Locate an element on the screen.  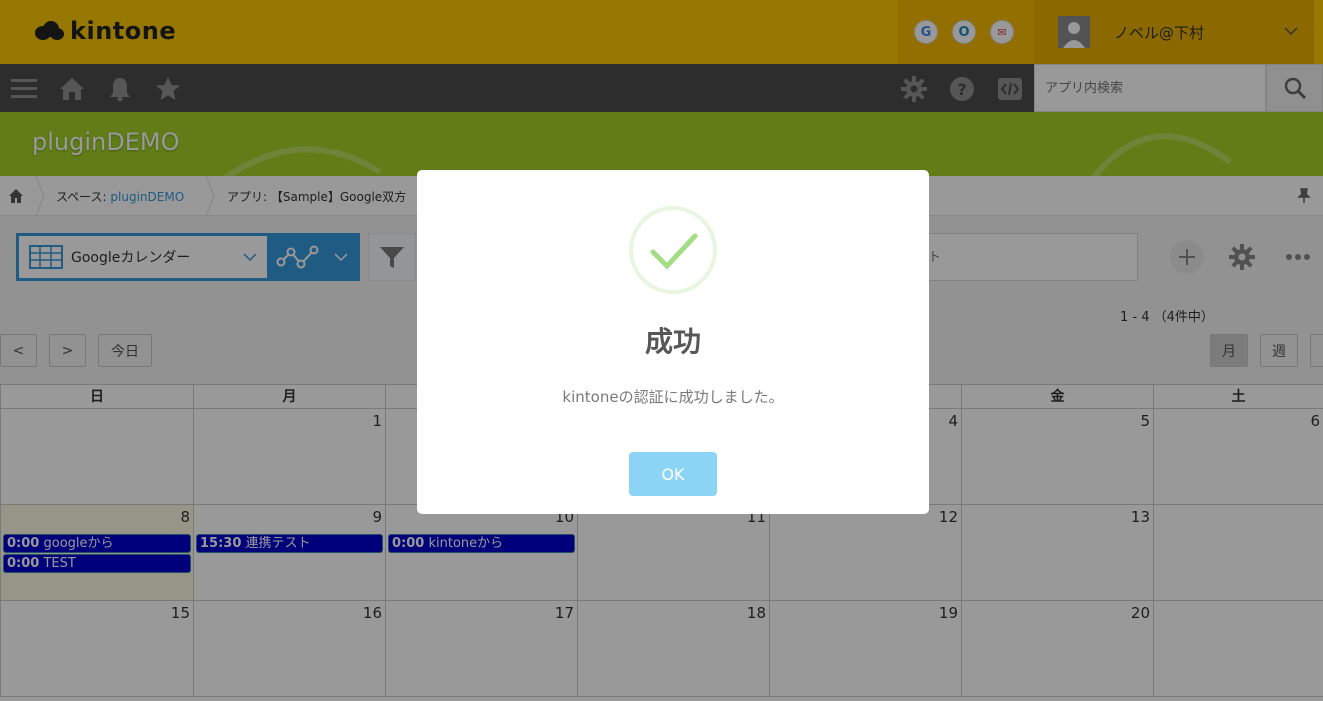
success-ring is located at coordinates (673, 250).